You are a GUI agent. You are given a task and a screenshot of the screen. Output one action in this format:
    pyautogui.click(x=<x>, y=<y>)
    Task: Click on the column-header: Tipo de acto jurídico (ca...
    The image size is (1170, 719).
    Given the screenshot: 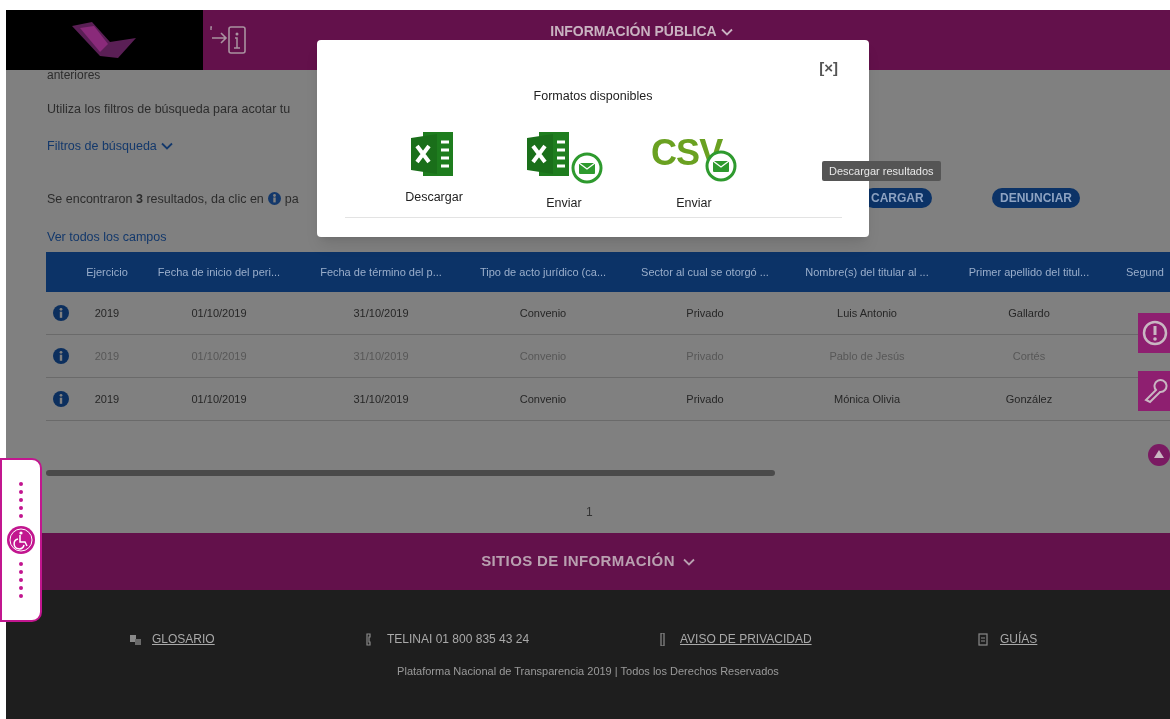 What is the action you would take?
    pyautogui.click(x=543, y=272)
    